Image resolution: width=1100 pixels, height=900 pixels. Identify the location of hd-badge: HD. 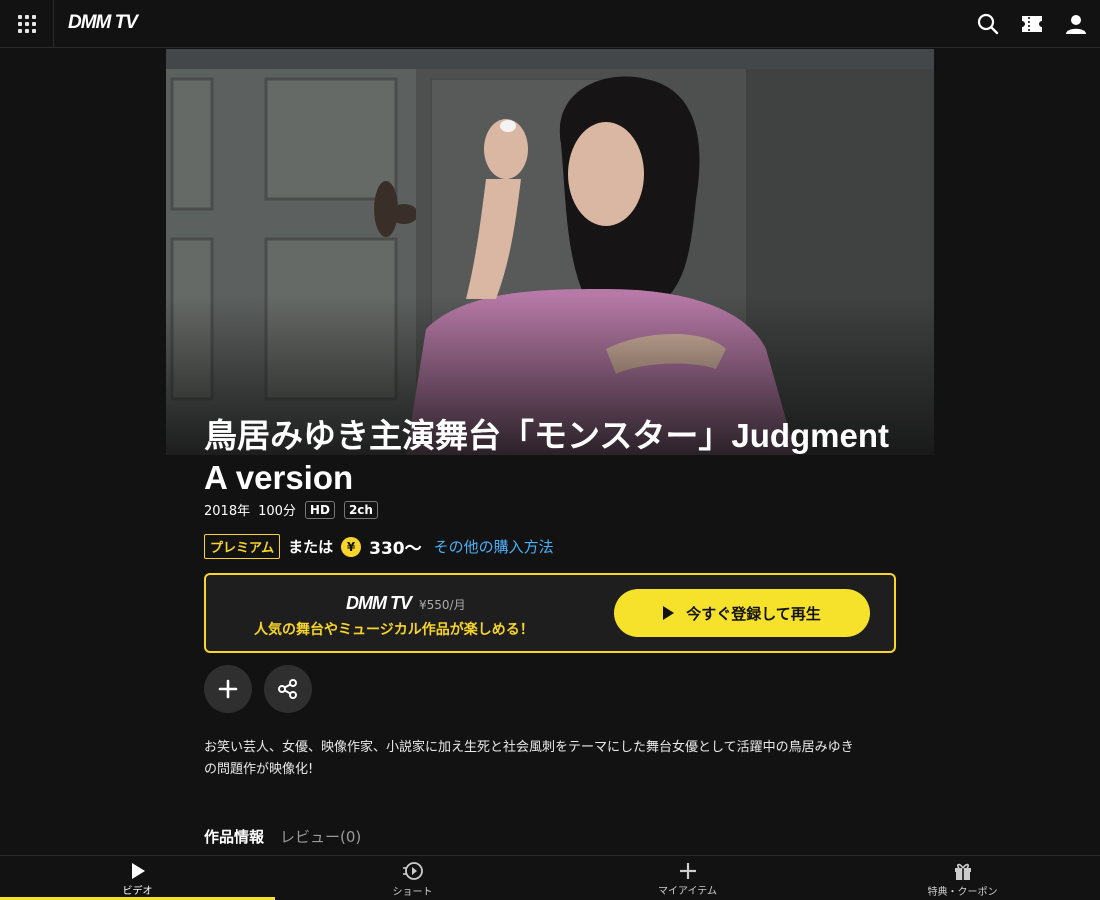
(319, 509).